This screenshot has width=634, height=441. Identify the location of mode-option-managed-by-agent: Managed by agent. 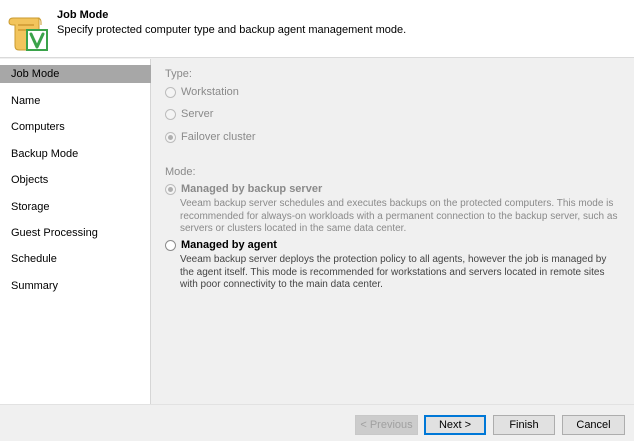
(221, 245).